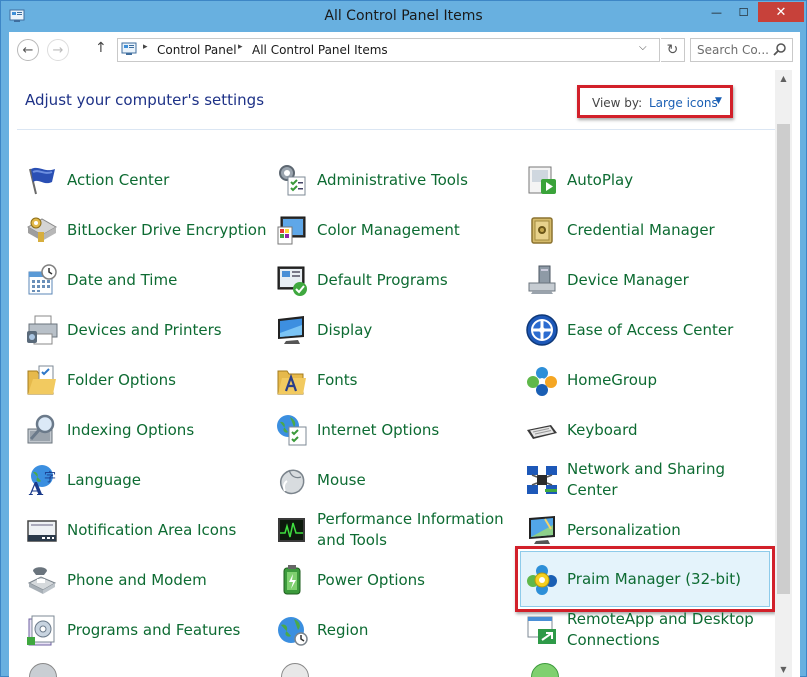 This screenshot has width=807, height=677. I want to click on item-default-programs: Default Programs, so click(361, 280).